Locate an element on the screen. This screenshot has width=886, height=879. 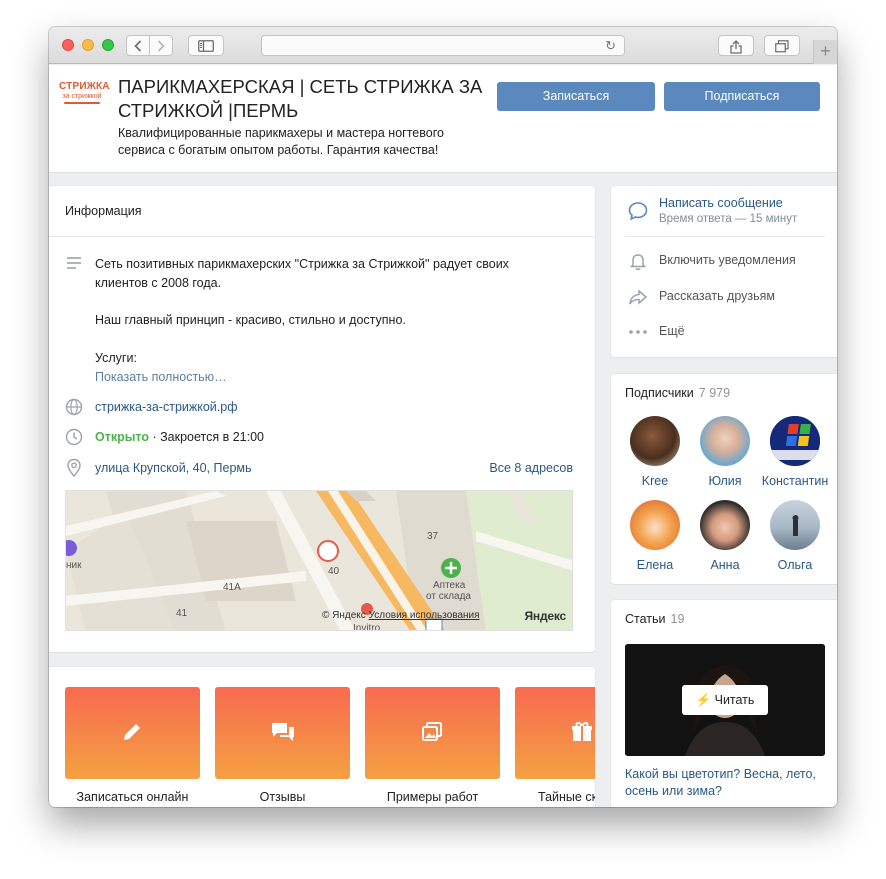
articles-heading: Статьи 19 is located at coordinates (654, 619).